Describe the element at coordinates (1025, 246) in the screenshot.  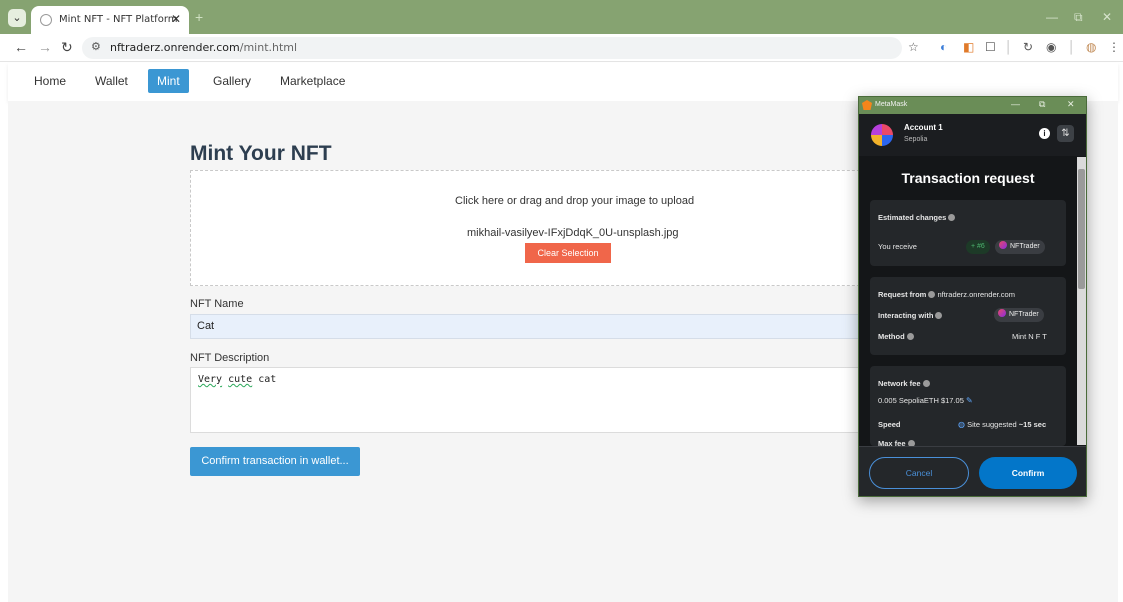
I see `receive-token-name: NFTrader` at that location.